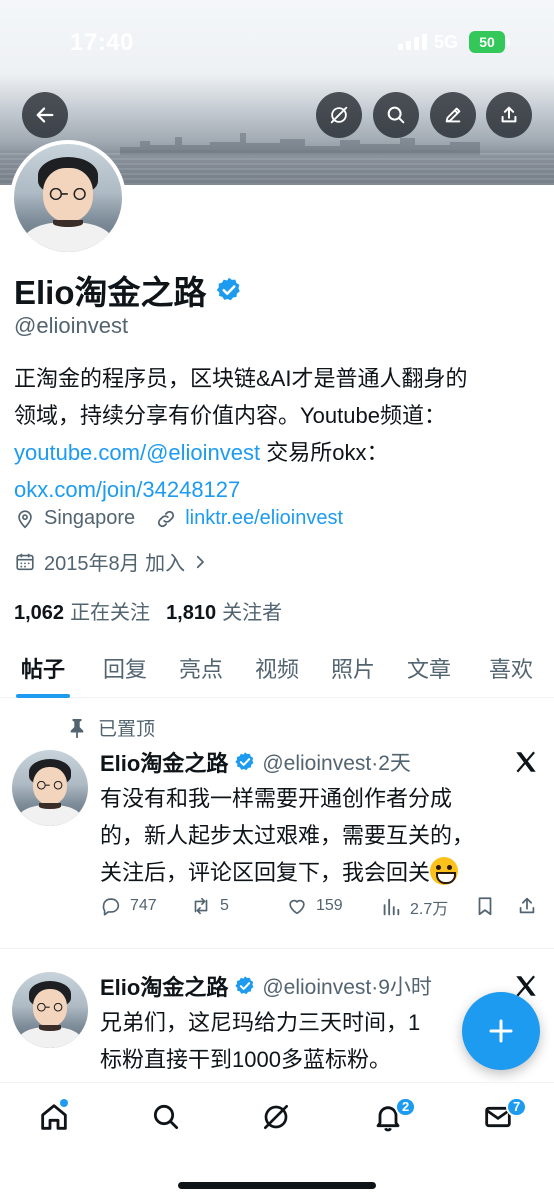 This screenshot has width=554, height=1200. Describe the element at coordinates (201, 561) in the screenshot. I see `chevron-right-icon` at that location.